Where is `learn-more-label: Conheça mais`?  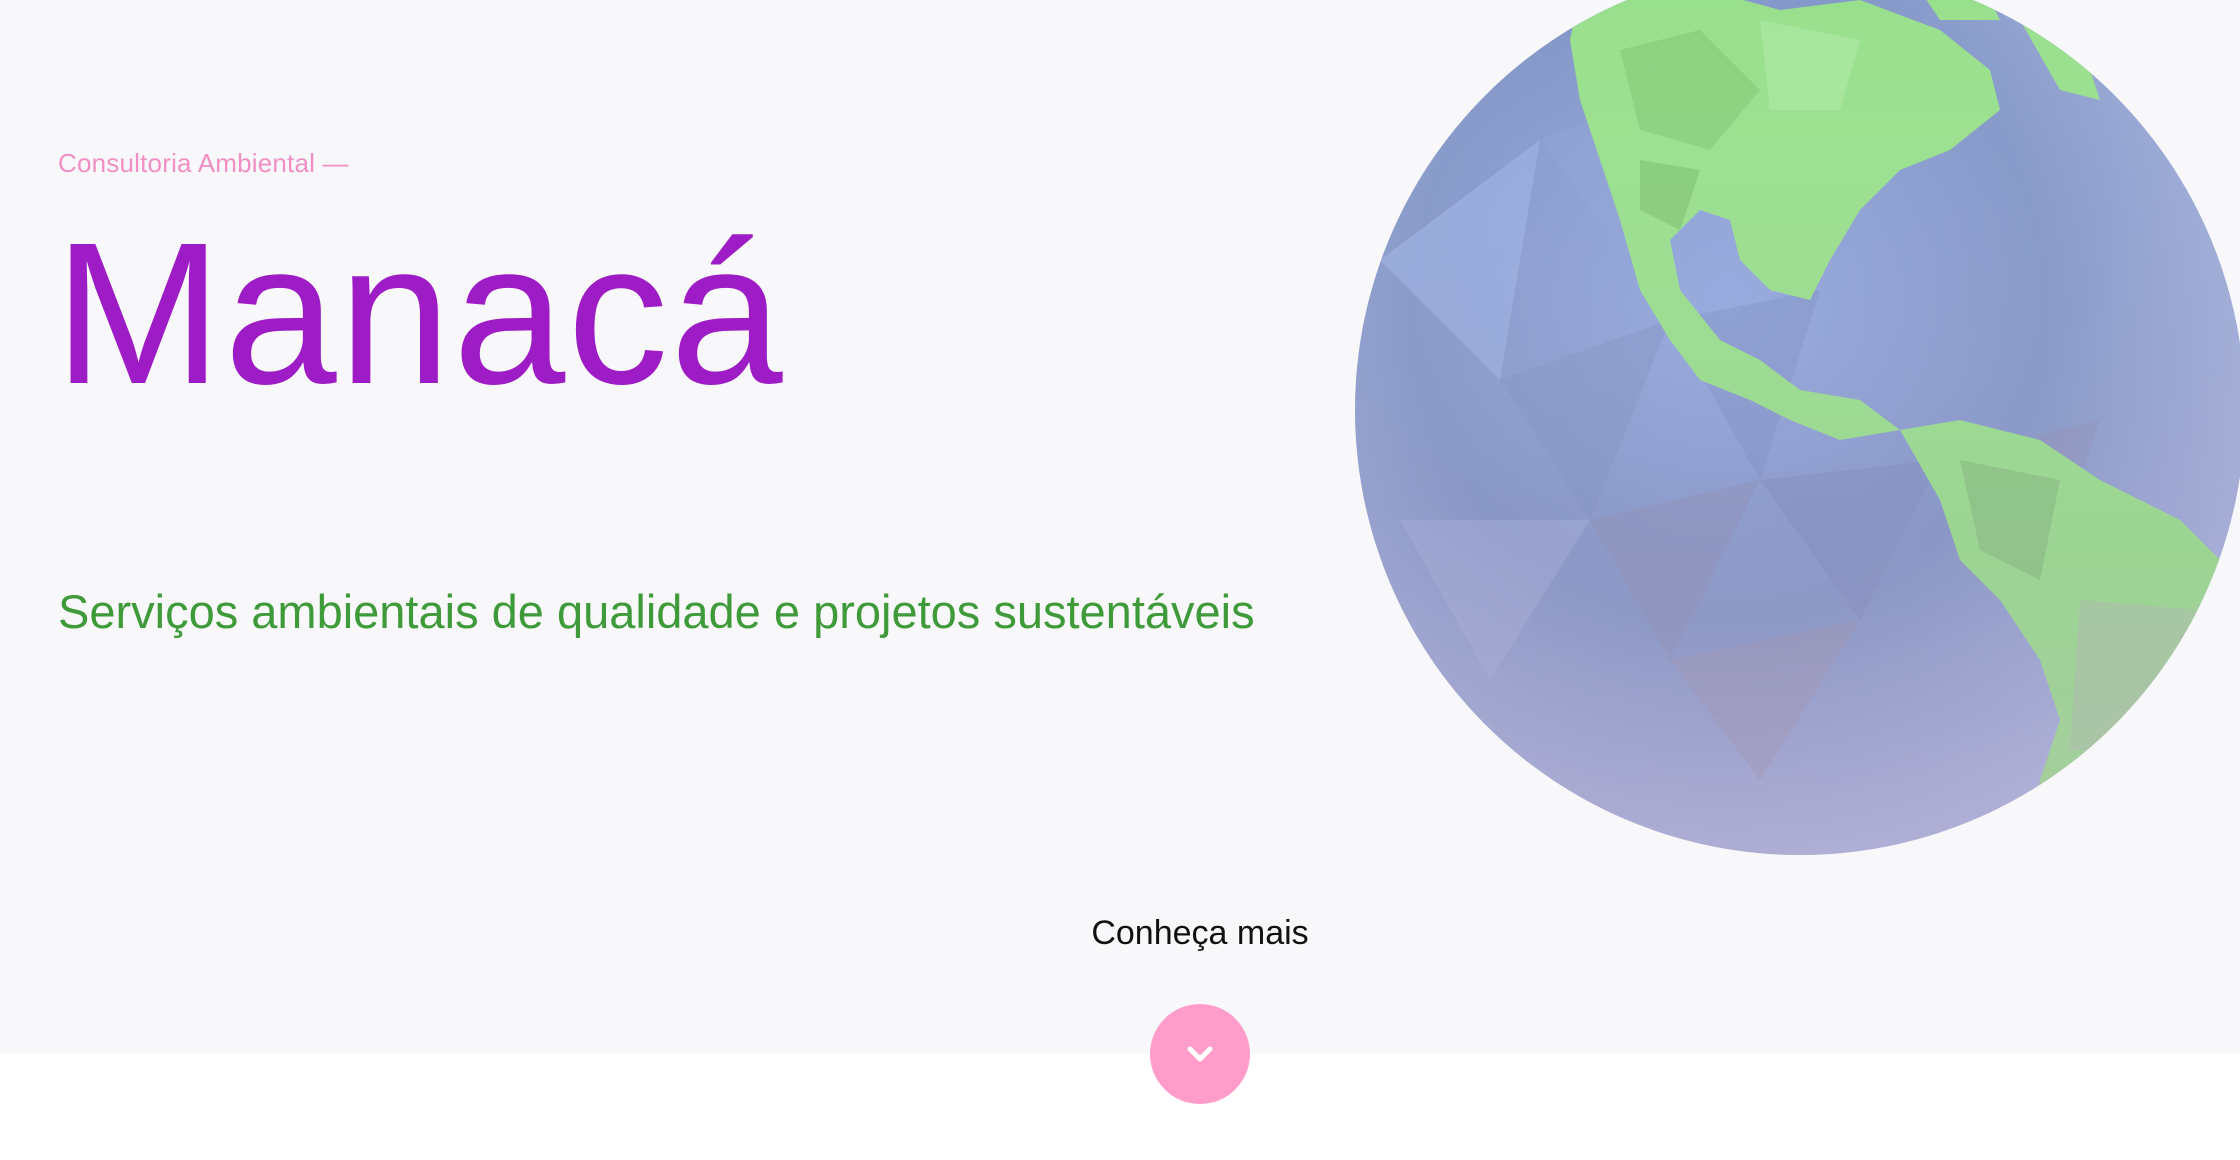 learn-more-label: Conheça mais is located at coordinates (1200, 933).